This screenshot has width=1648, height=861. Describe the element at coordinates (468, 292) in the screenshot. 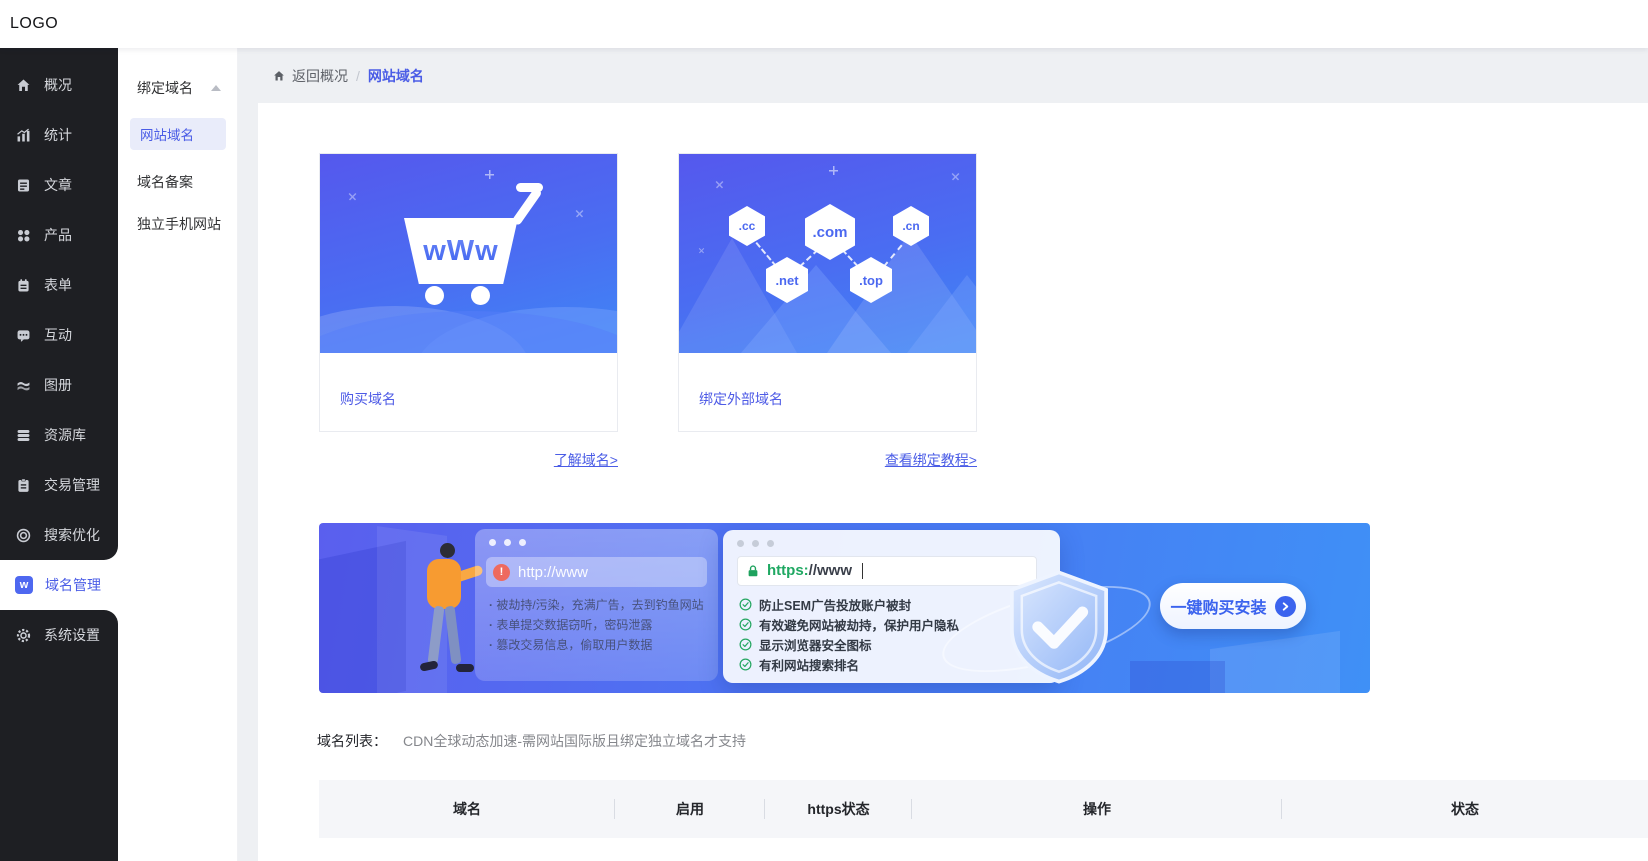

I see `buy-domain-card: wWw 购买域名` at that location.